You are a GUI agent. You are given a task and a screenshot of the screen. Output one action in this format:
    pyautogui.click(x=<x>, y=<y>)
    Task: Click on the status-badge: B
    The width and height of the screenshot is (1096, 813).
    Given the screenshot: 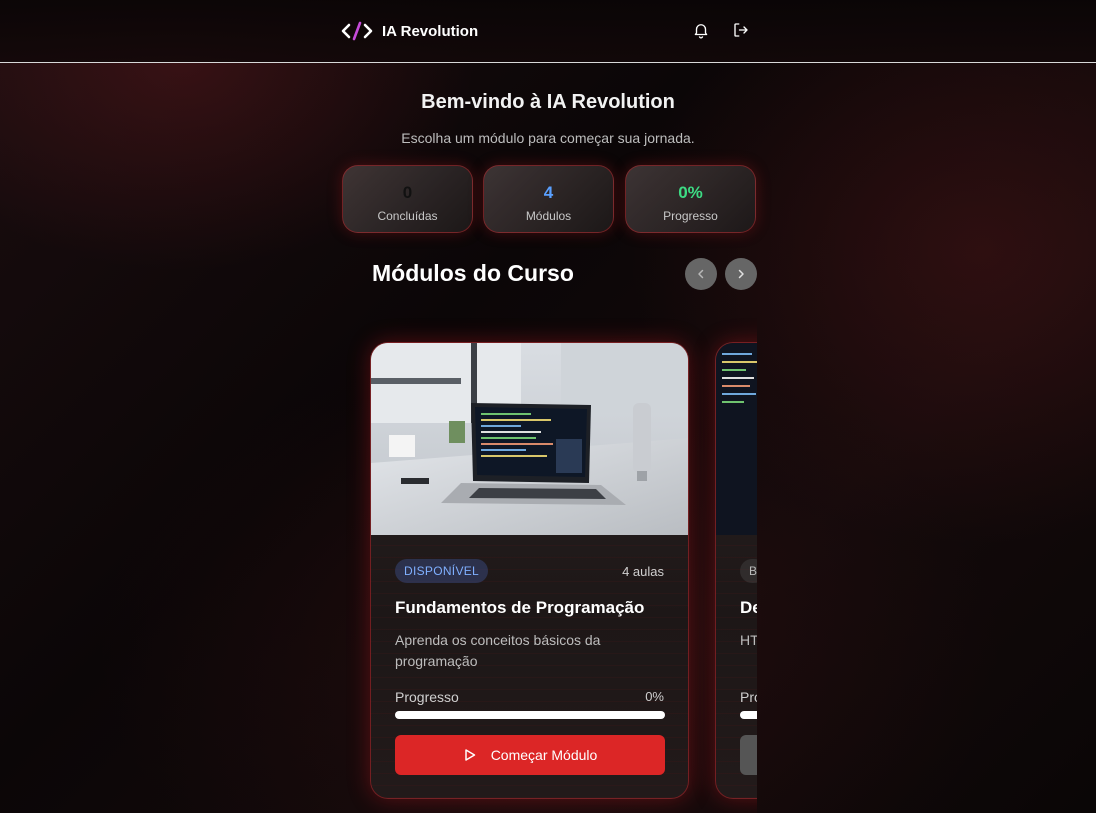 What is the action you would take?
    pyautogui.click(x=748, y=571)
    